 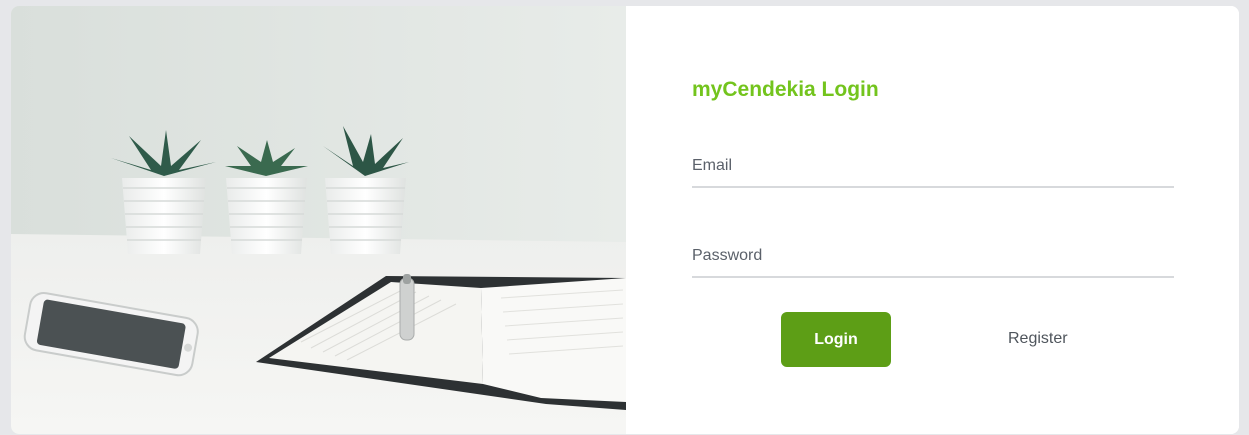 What do you see at coordinates (933, 257) in the screenshot?
I see `password-field` at bounding box center [933, 257].